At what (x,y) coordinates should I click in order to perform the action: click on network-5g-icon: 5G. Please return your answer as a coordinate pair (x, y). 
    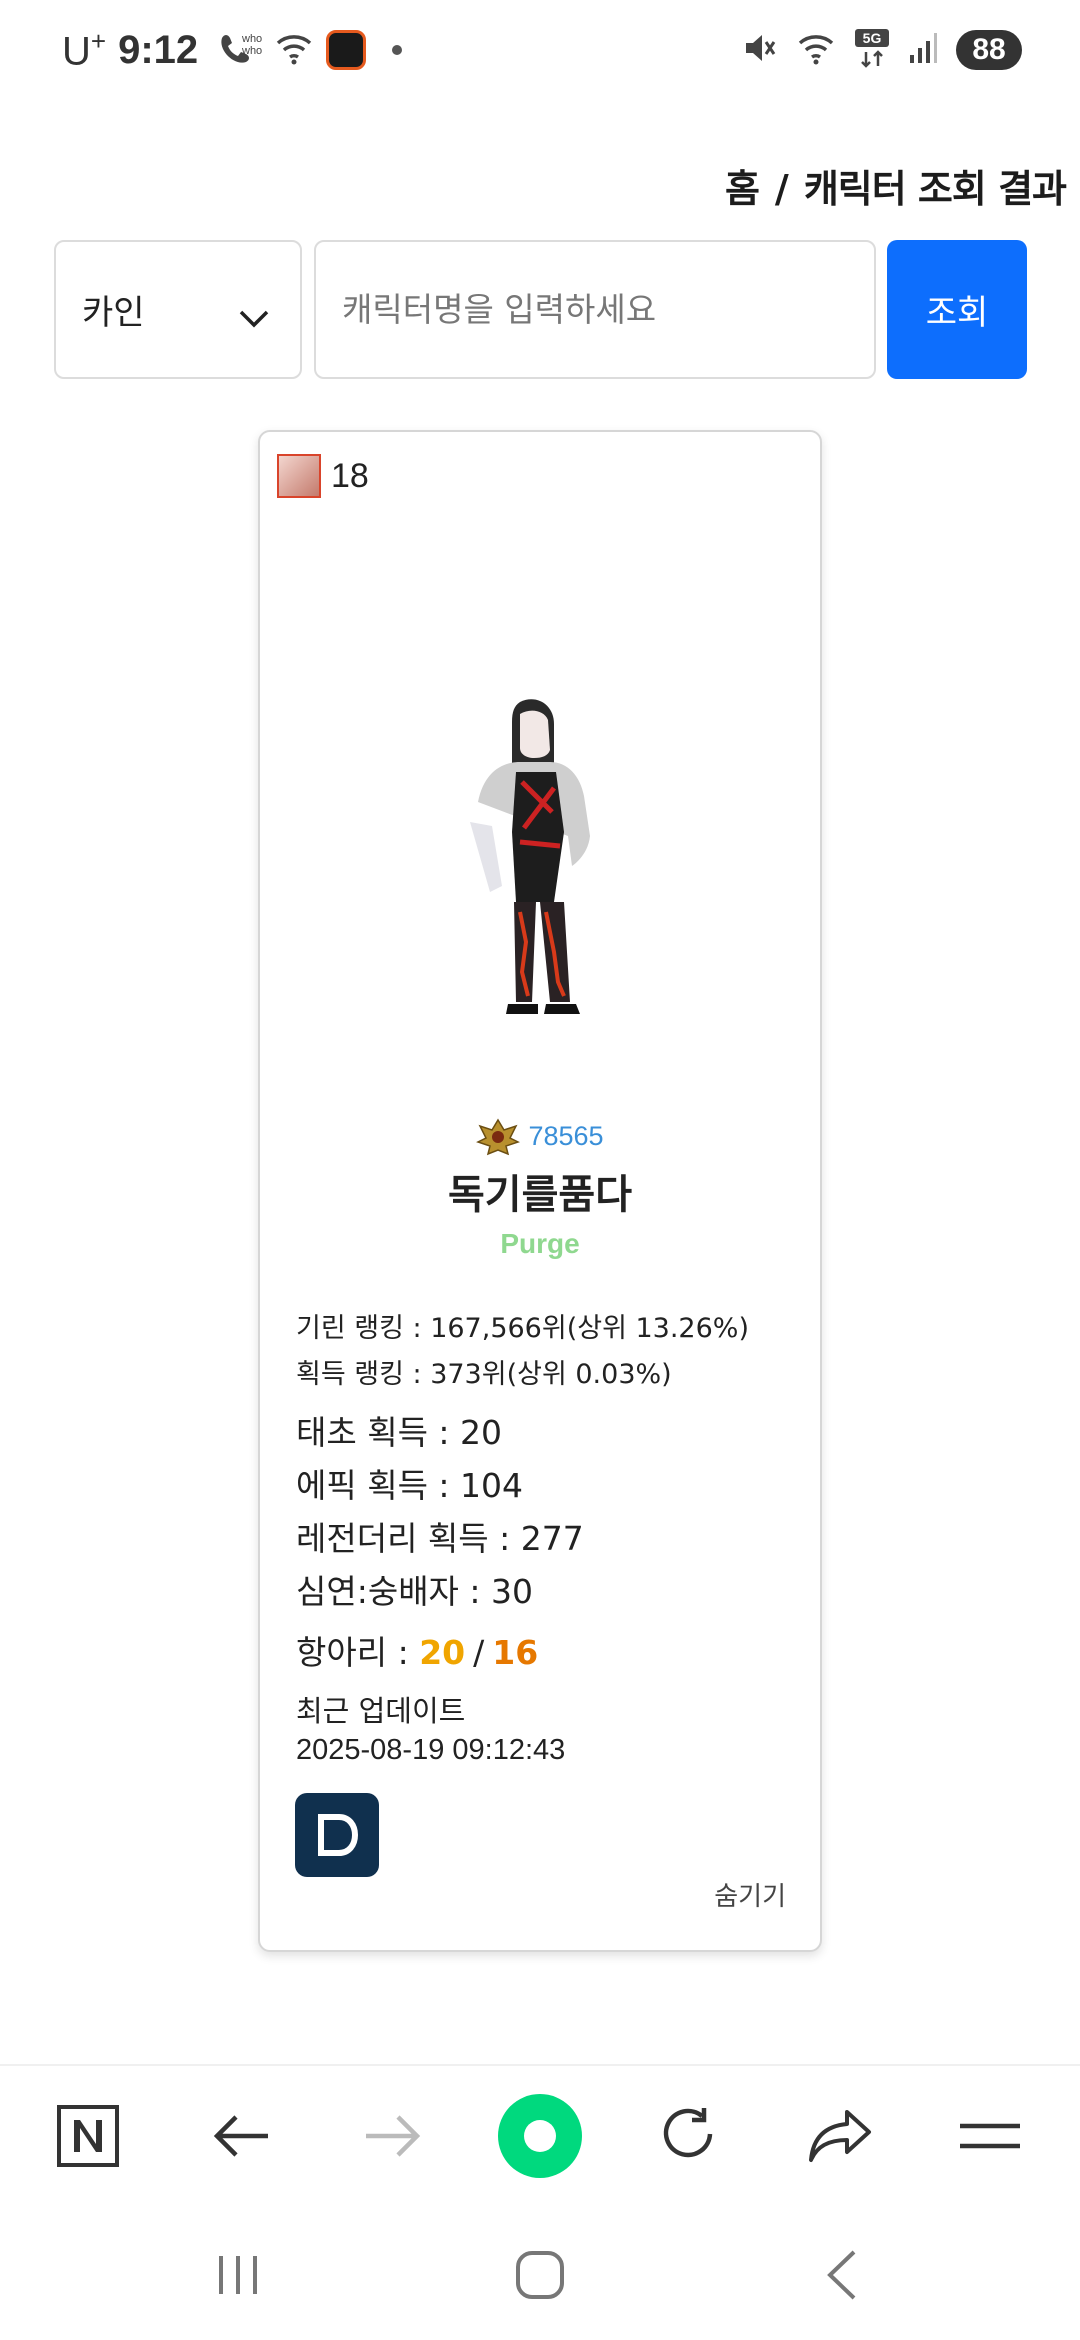
    Looking at the image, I should click on (872, 50).